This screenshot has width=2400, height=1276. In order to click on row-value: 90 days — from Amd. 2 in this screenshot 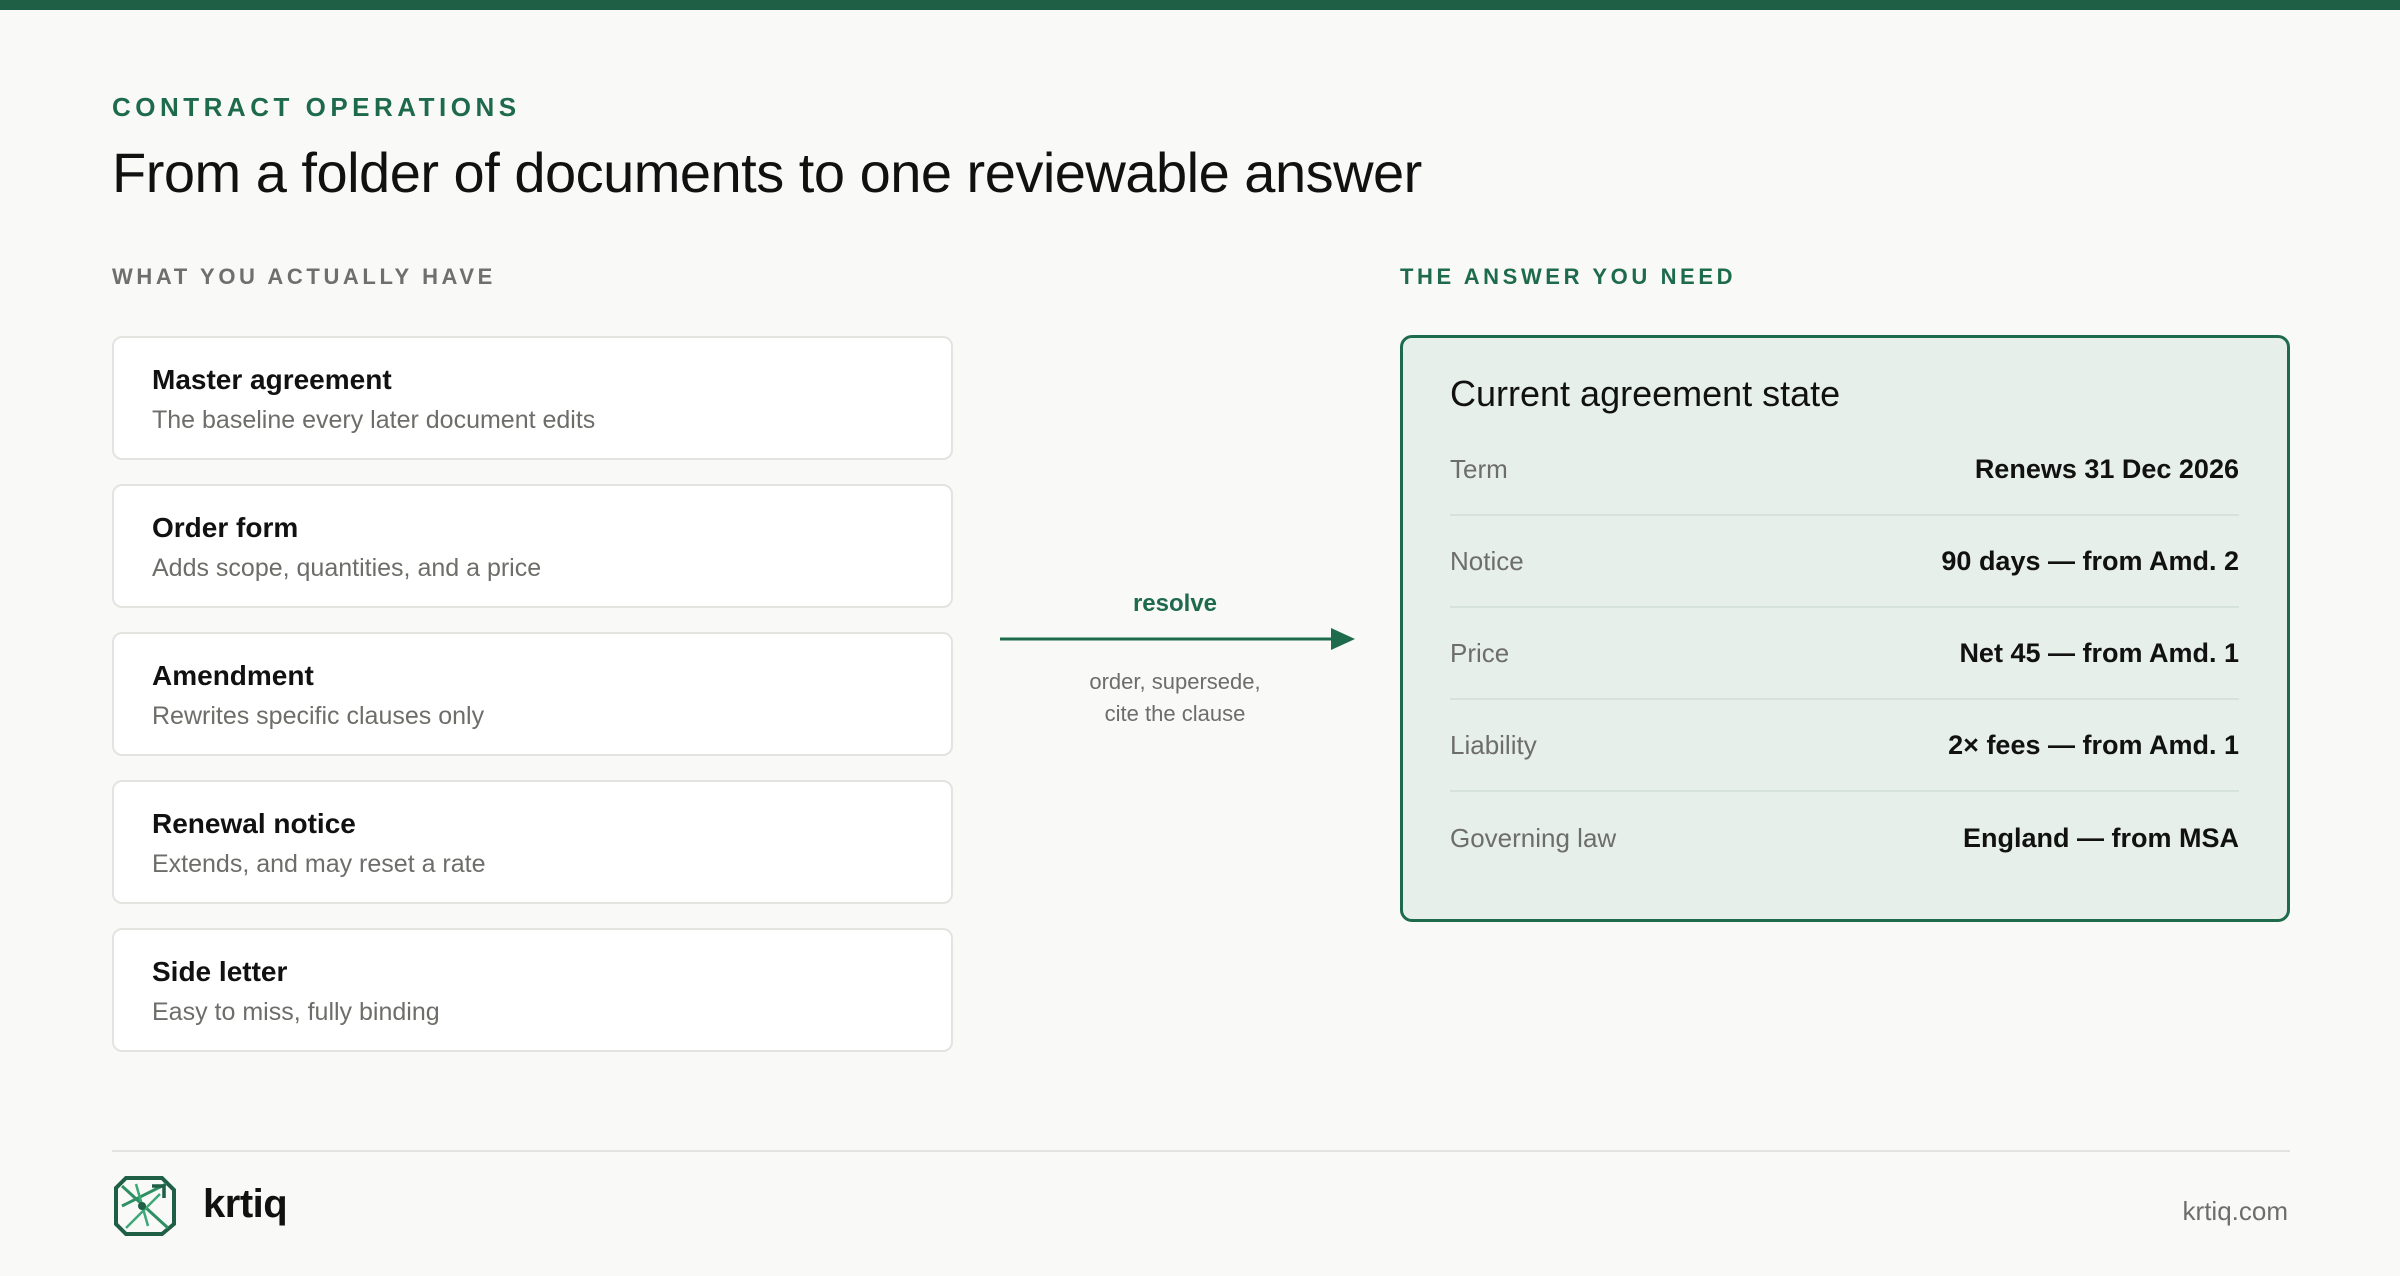, I will do `click(2090, 560)`.